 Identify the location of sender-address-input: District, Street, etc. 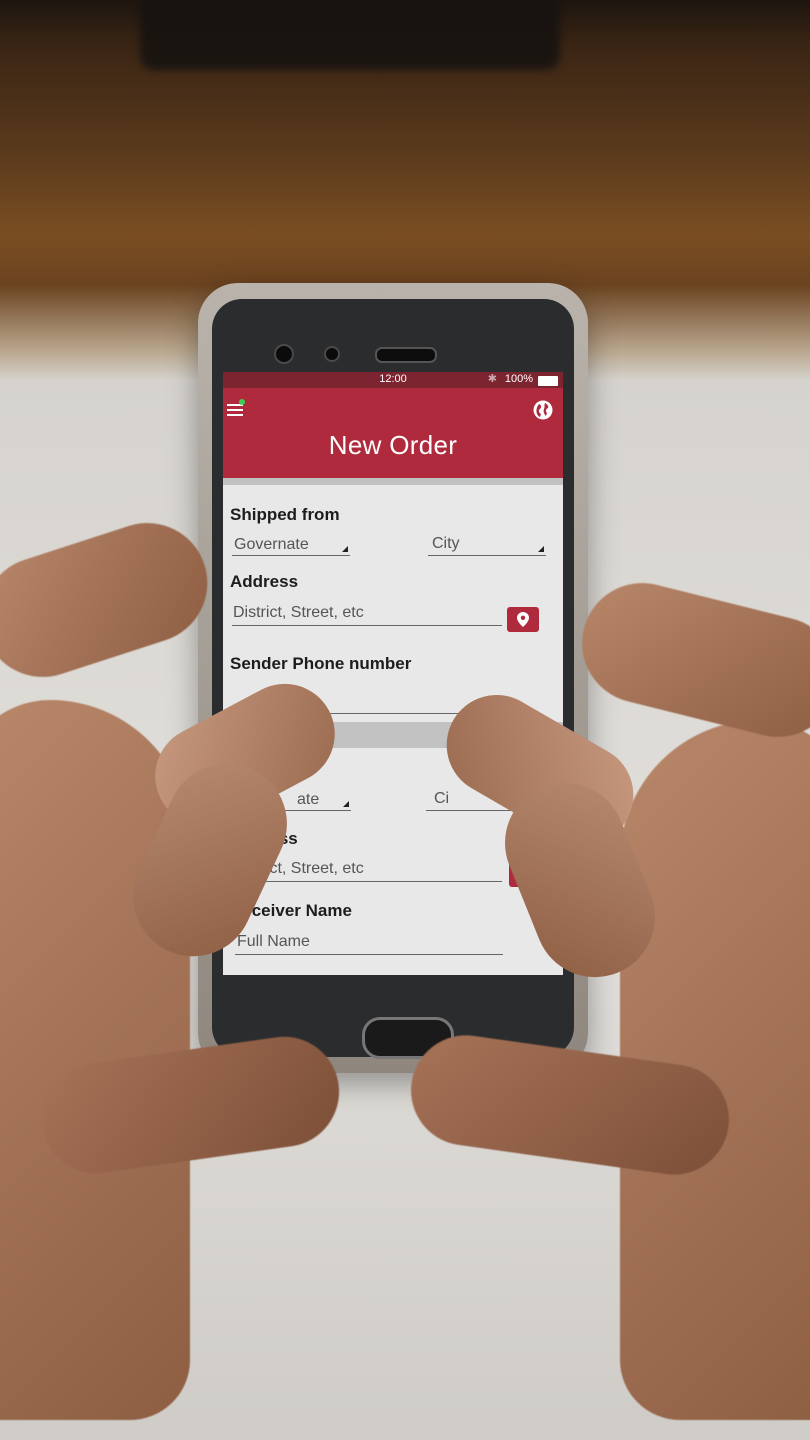
(367, 614).